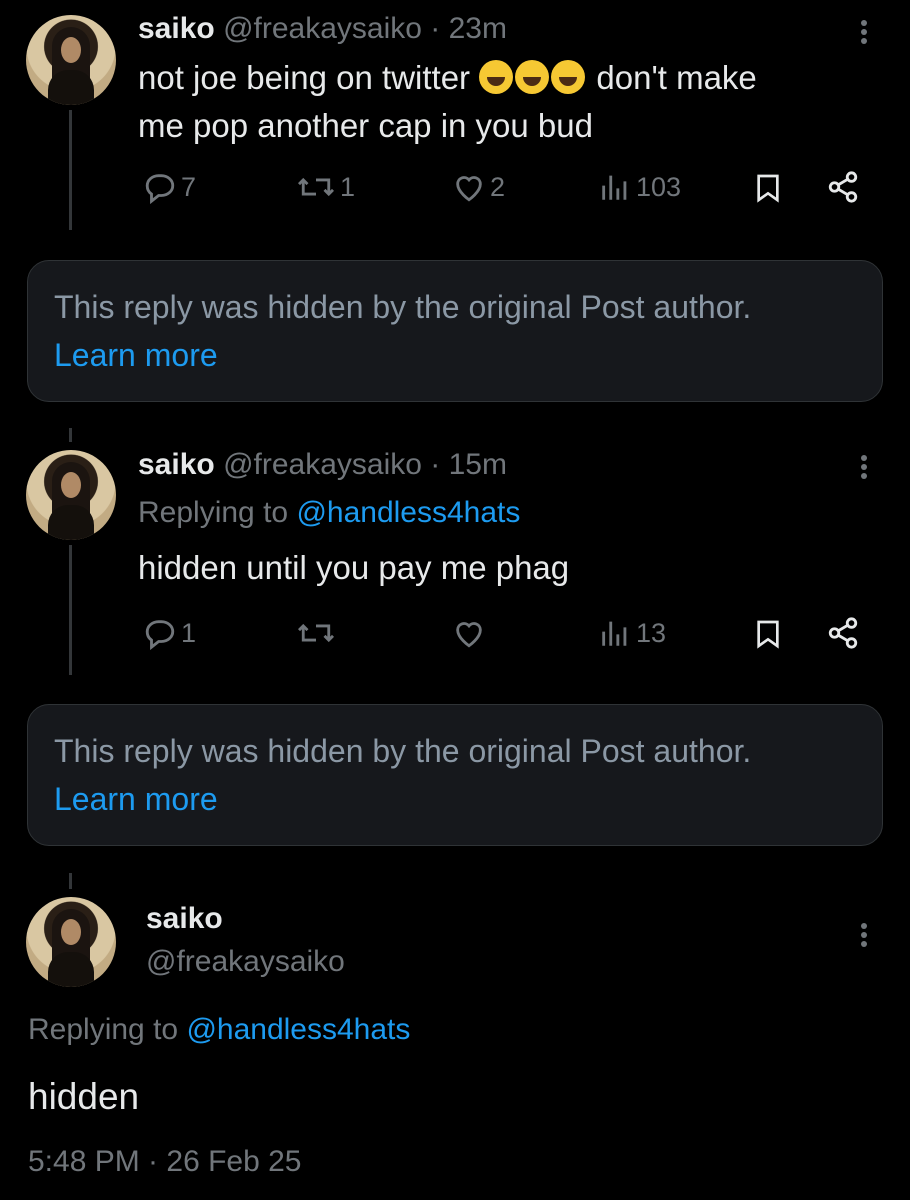  I want to click on repost-button: 1, so click(325, 187).